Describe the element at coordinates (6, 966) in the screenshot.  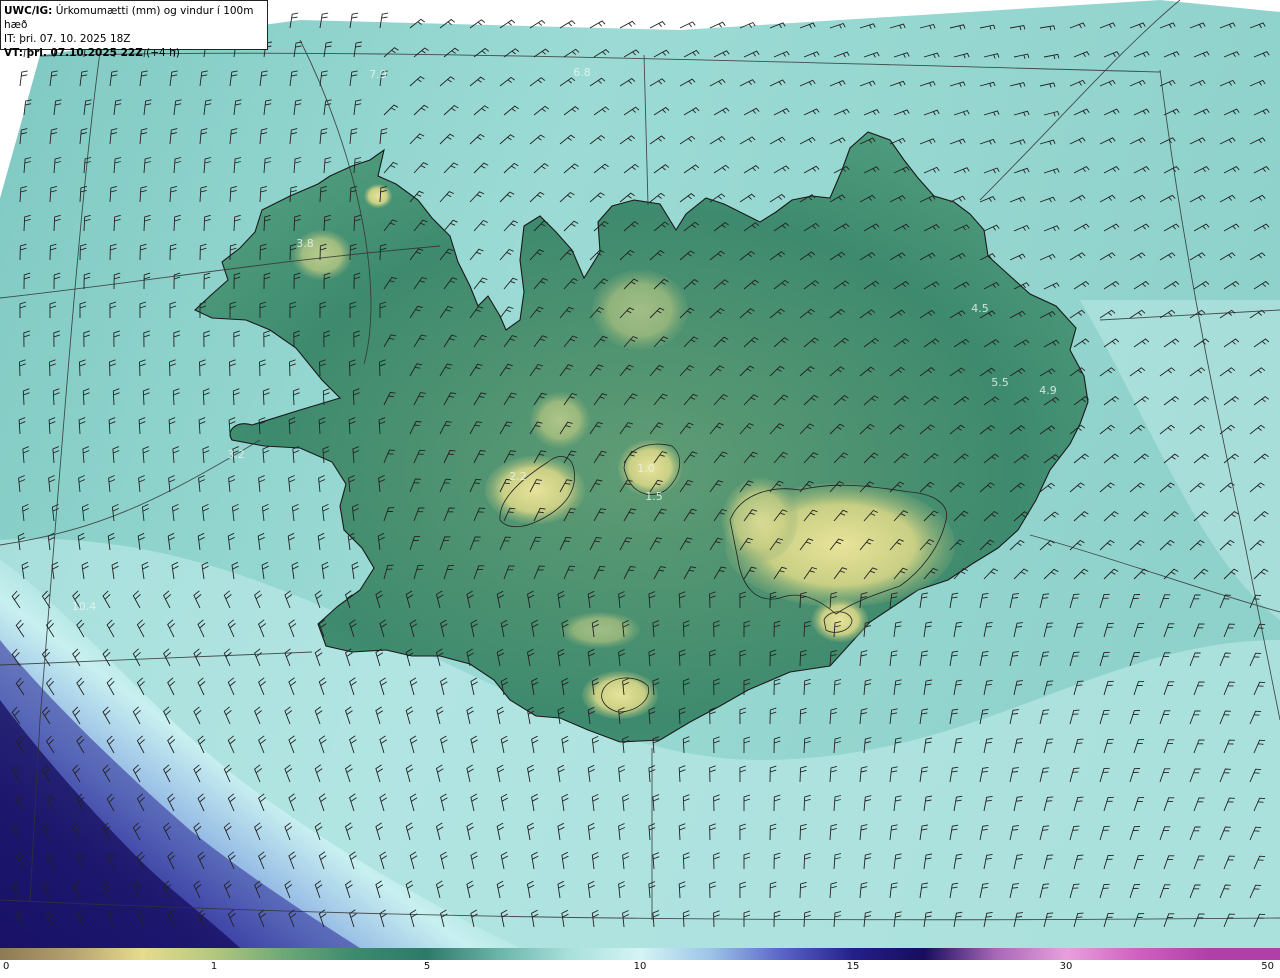
I see `colorbar-tick-label: 0` at that location.